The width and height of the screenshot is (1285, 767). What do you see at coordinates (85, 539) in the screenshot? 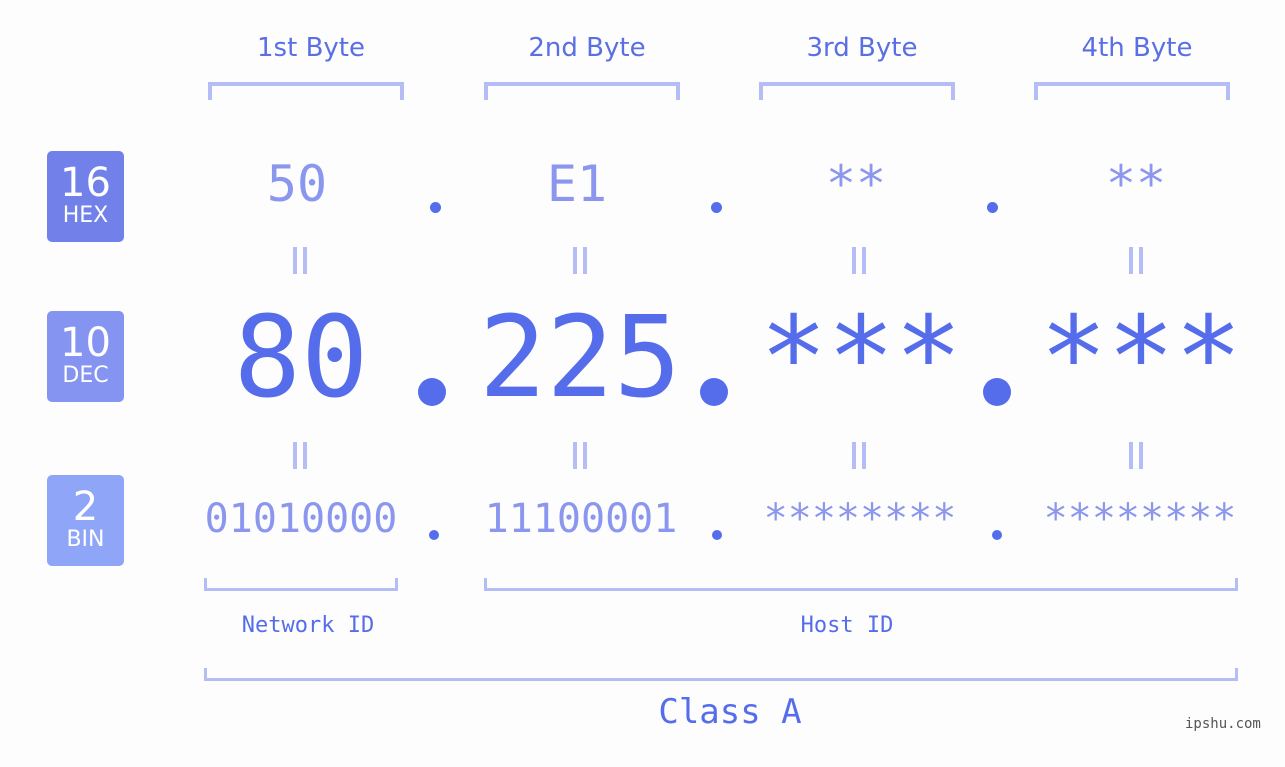
I see `bin-base-label: BIN` at bounding box center [85, 539].